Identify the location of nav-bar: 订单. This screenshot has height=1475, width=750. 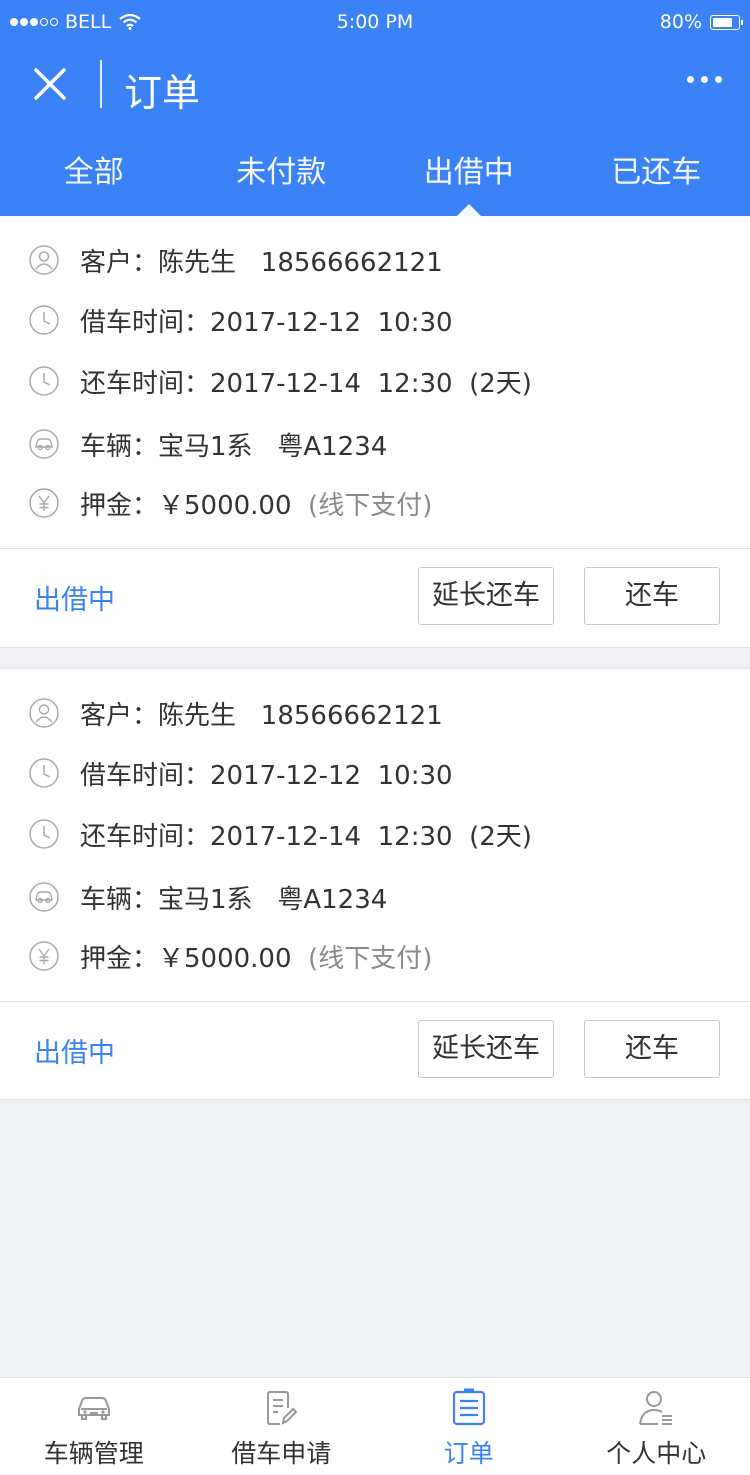
(375, 87).